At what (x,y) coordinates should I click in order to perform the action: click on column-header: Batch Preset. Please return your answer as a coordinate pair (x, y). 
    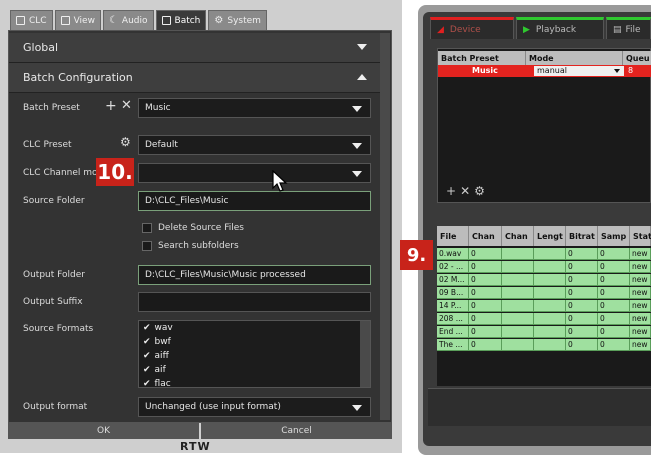
    Looking at the image, I should click on (482, 58).